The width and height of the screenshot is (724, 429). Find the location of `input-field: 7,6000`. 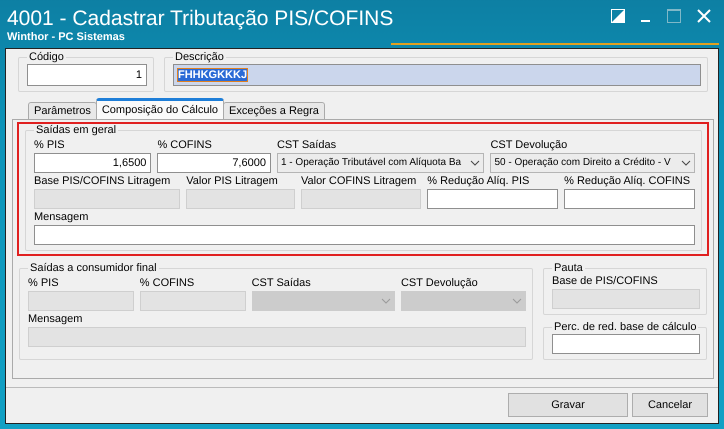

input-field: 7,6000 is located at coordinates (214, 163).